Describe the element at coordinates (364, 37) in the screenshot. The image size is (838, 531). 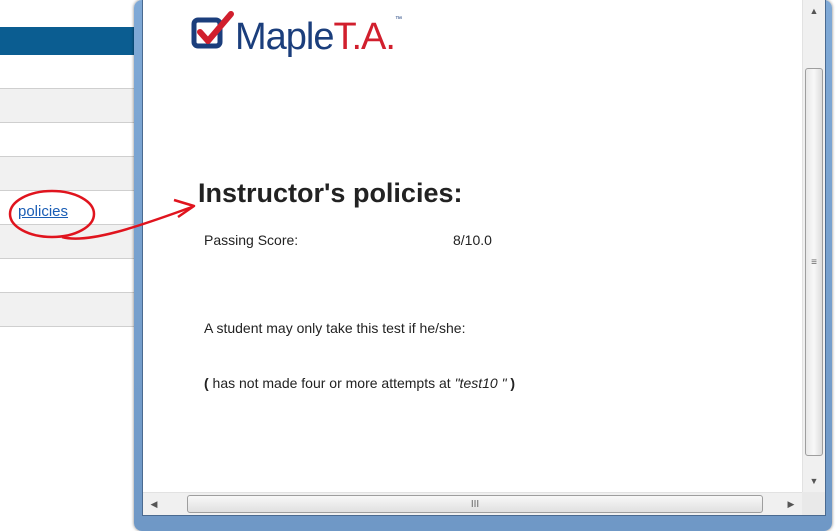
I see `logo-suffix: T.A.` at that location.